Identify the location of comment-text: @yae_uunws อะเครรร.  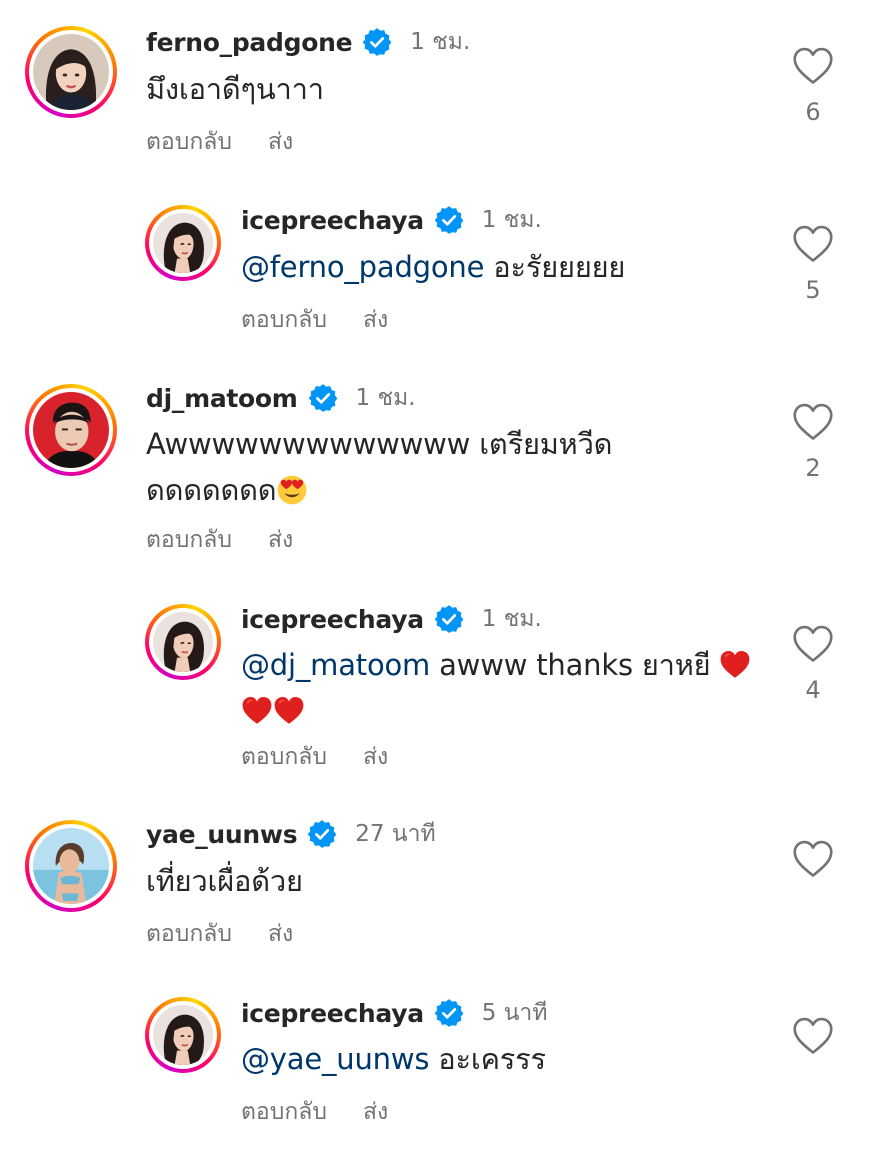
(501, 1059).